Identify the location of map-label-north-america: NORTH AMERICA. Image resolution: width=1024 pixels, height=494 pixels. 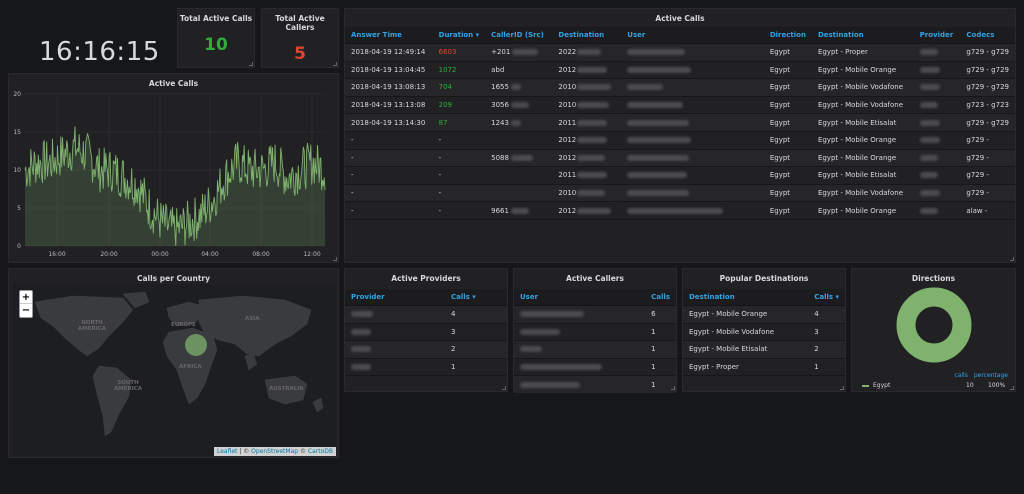
(92, 326).